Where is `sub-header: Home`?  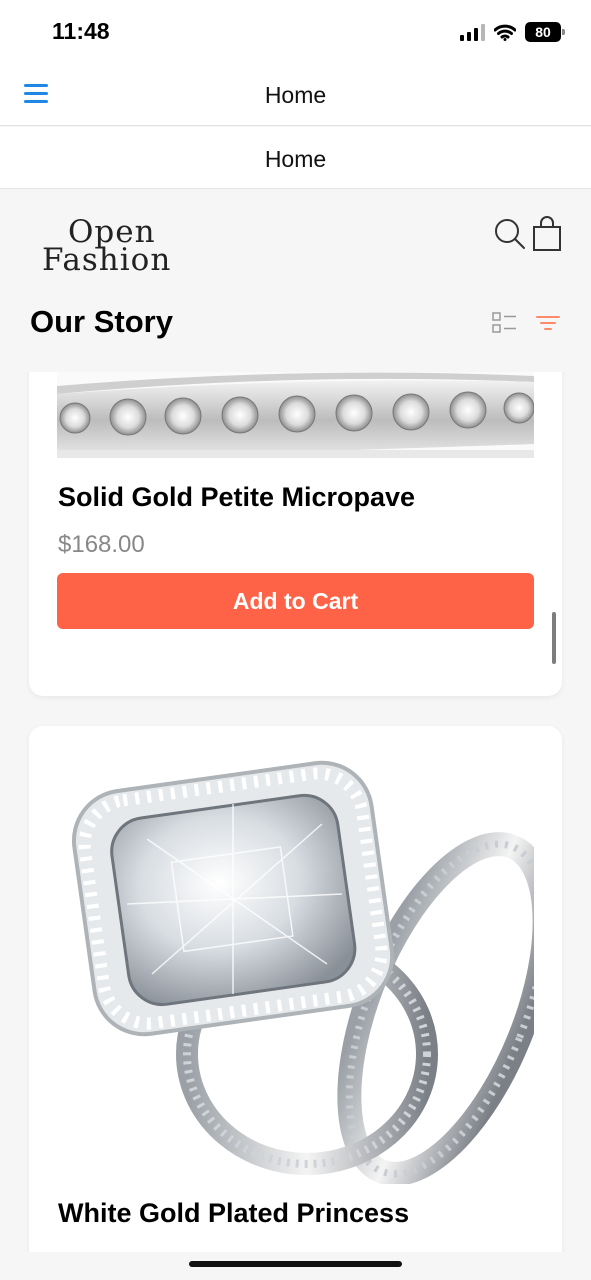 sub-header: Home is located at coordinates (295, 158).